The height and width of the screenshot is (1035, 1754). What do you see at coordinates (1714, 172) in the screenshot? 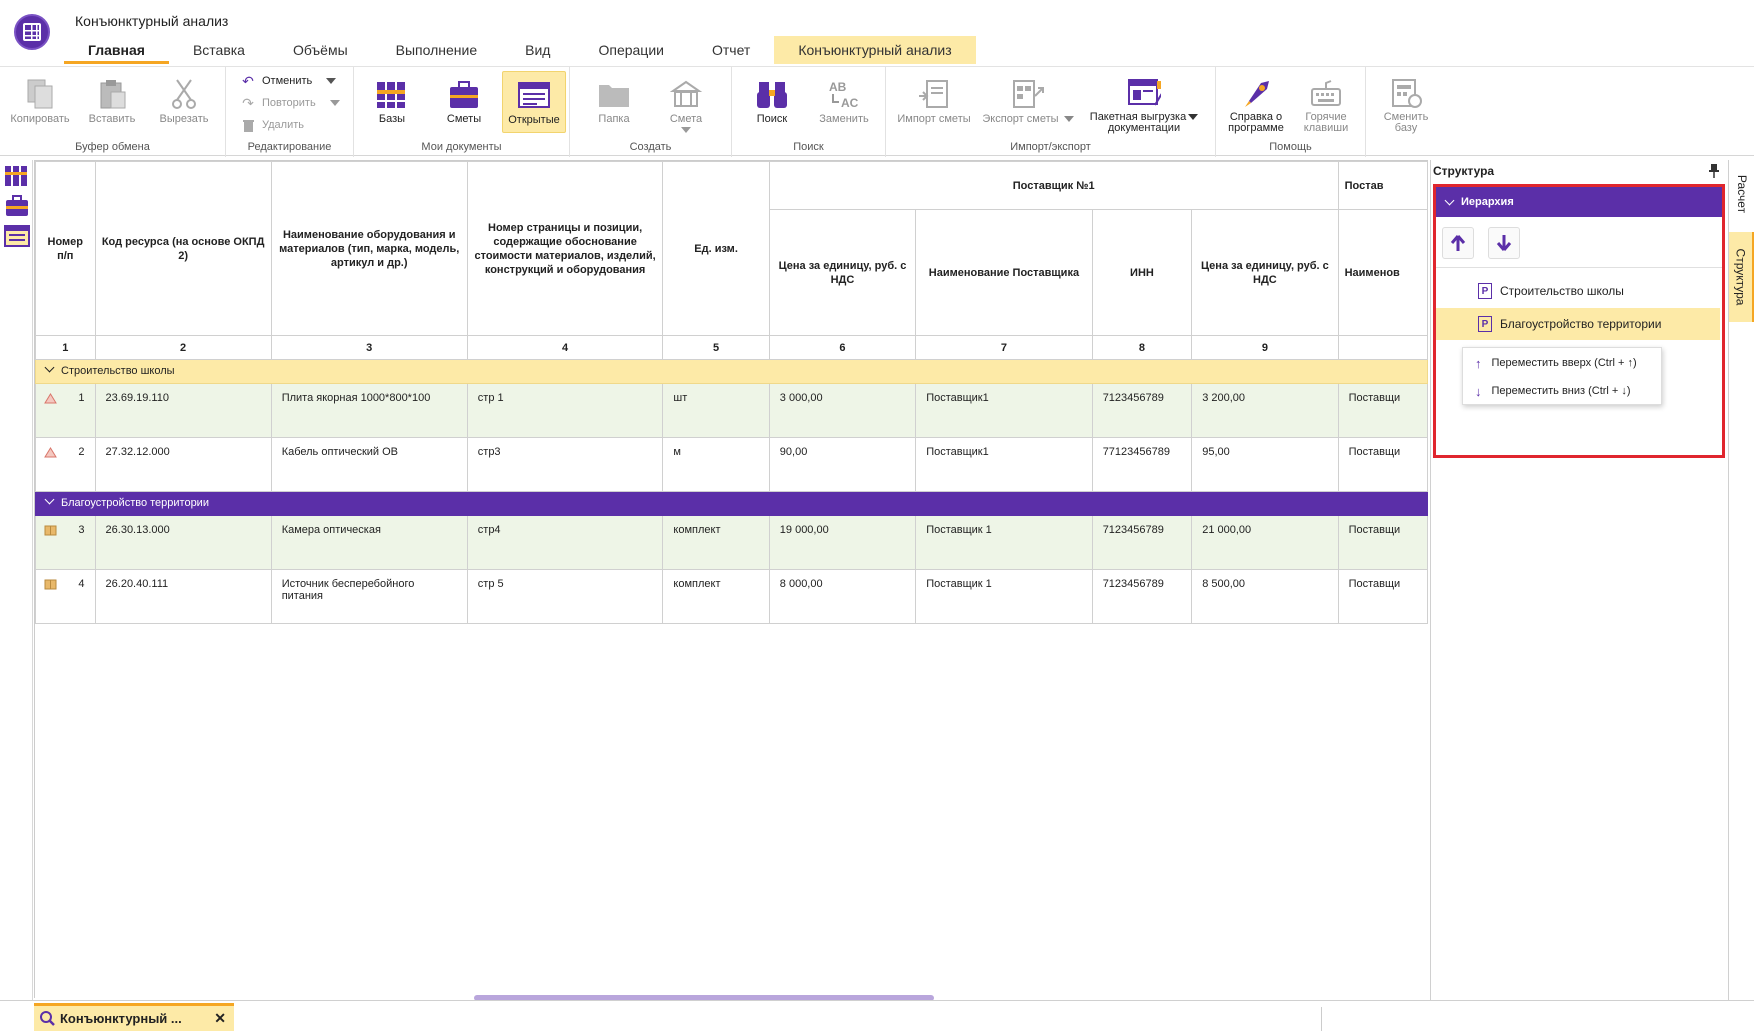
I see `pin-icon` at bounding box center [1714, 172].